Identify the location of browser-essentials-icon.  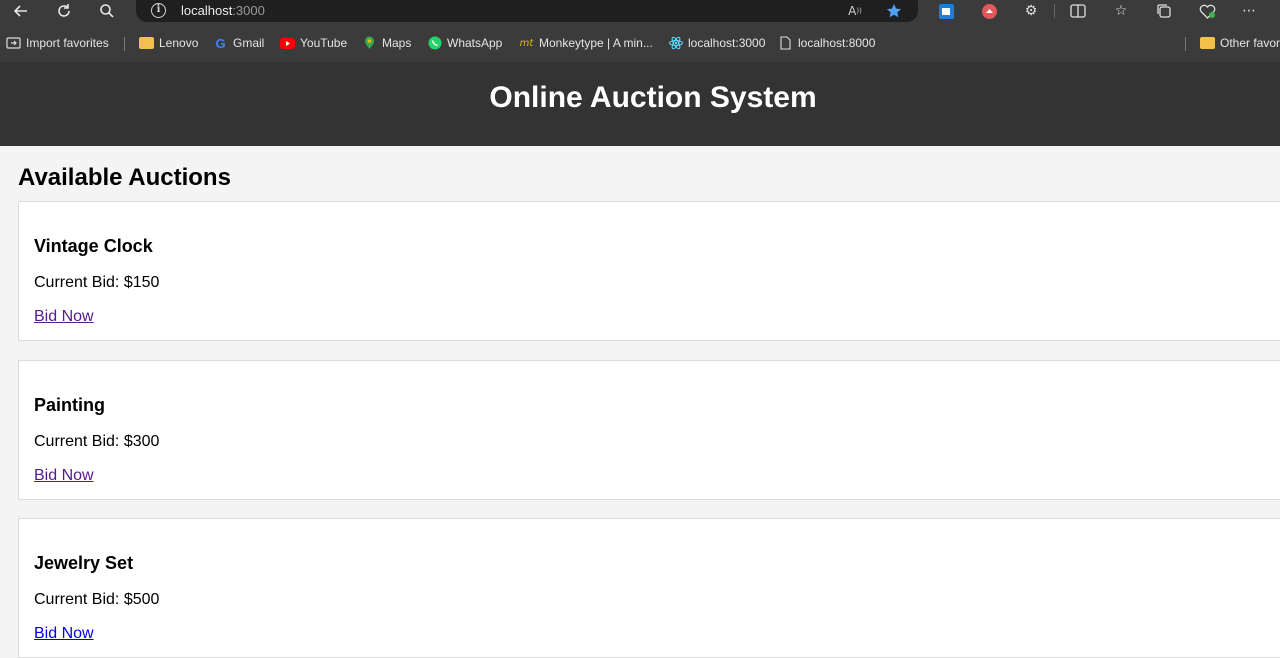
(1207, 11).